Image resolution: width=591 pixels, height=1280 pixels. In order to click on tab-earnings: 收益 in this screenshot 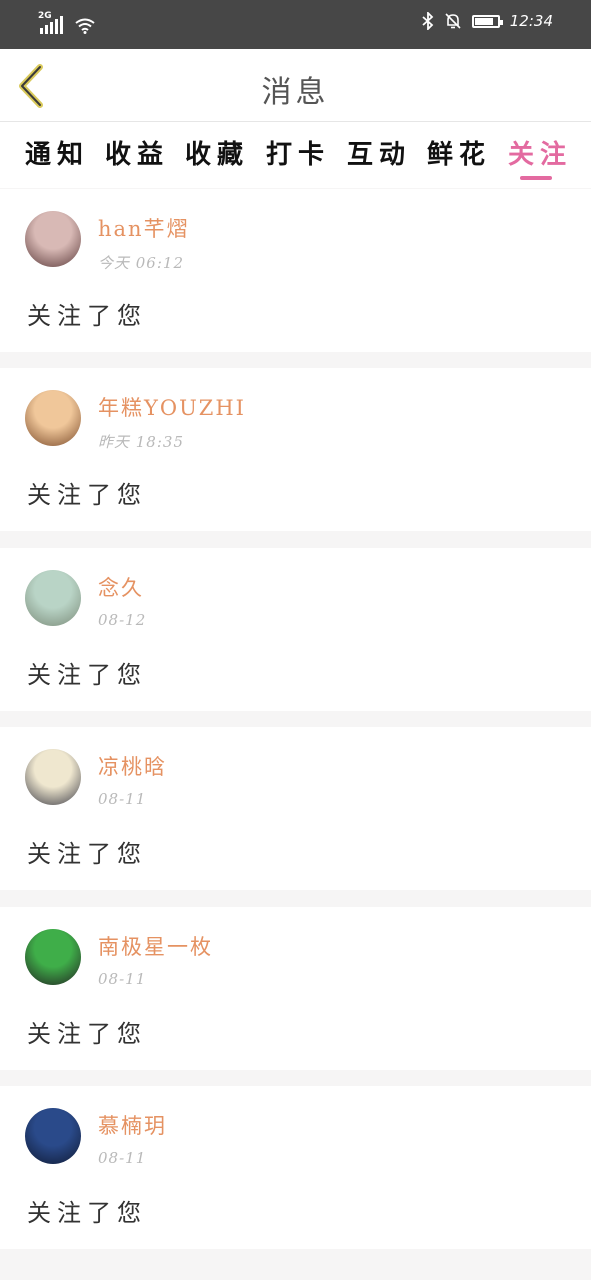, I will do `click(137, 152)`.